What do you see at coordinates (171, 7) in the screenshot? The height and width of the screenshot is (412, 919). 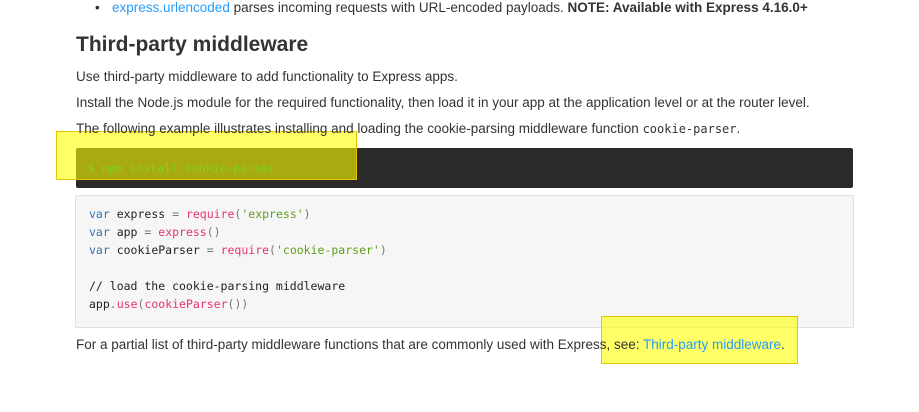 I see `express-urlencoded-link: express.urlencoded` at bounding box center [171, 7].